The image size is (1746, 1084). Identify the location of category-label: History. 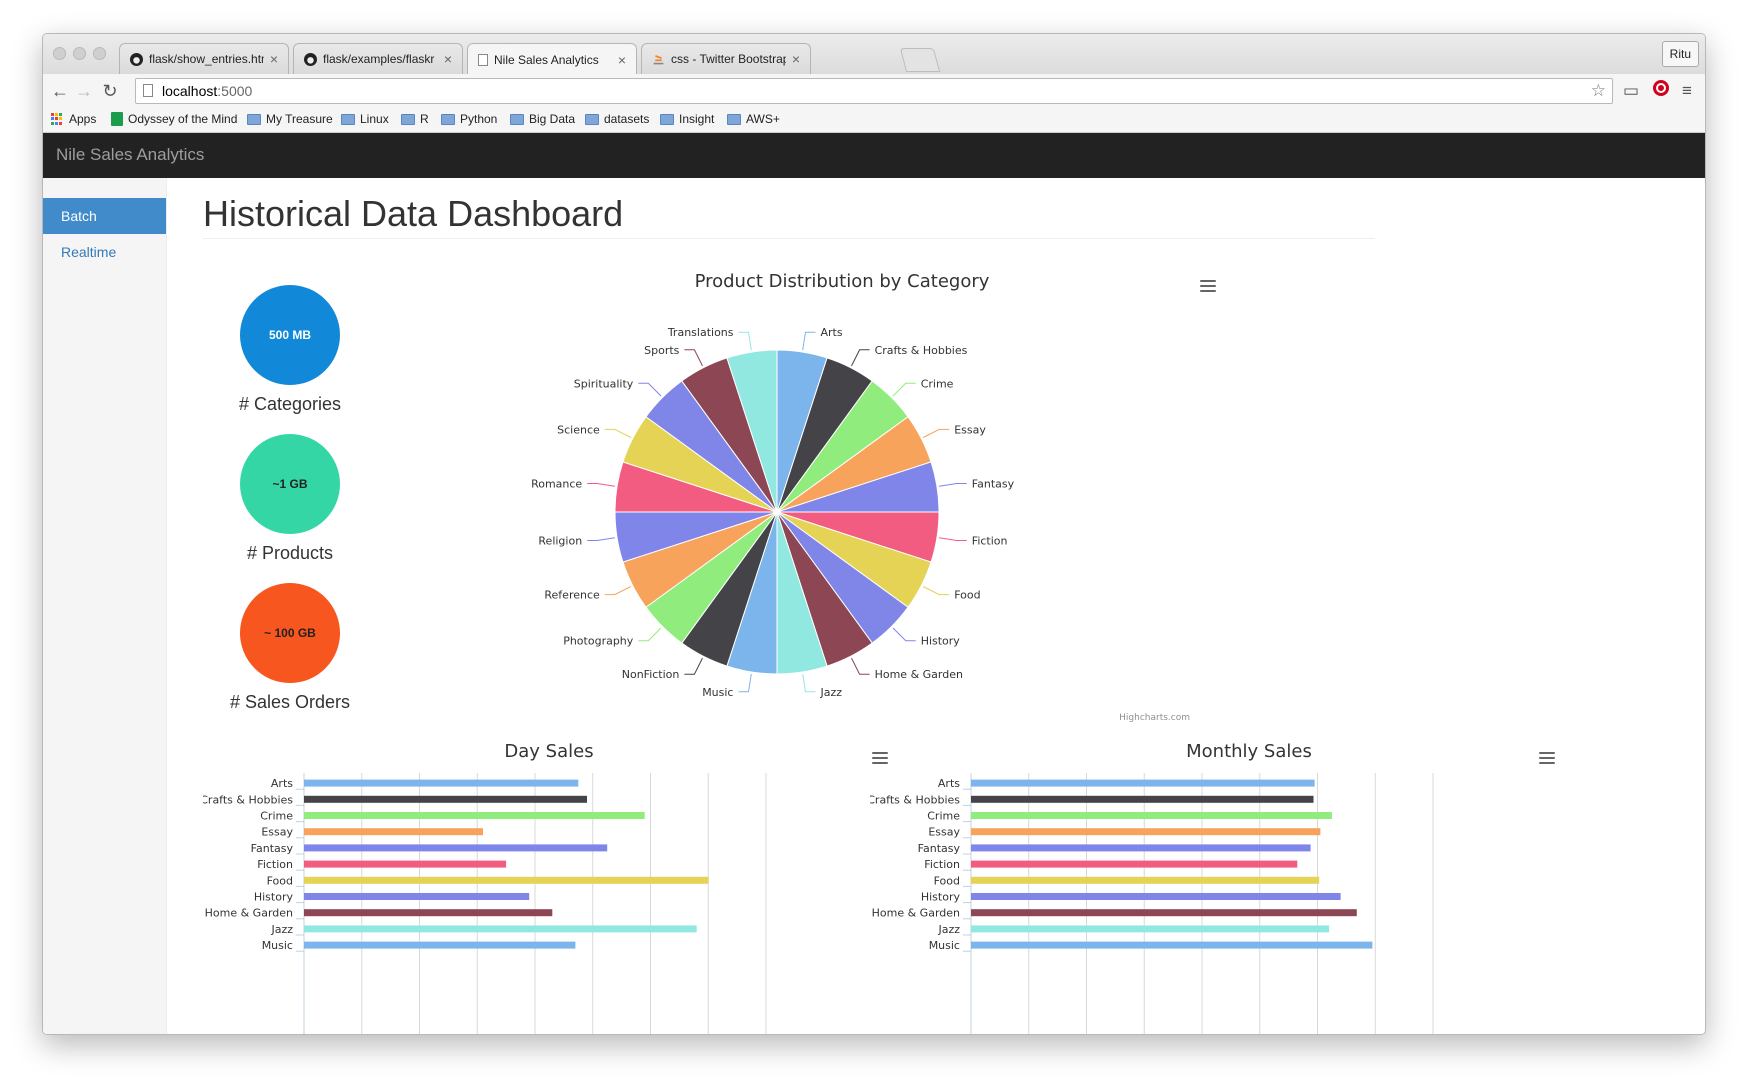
(274, 897).